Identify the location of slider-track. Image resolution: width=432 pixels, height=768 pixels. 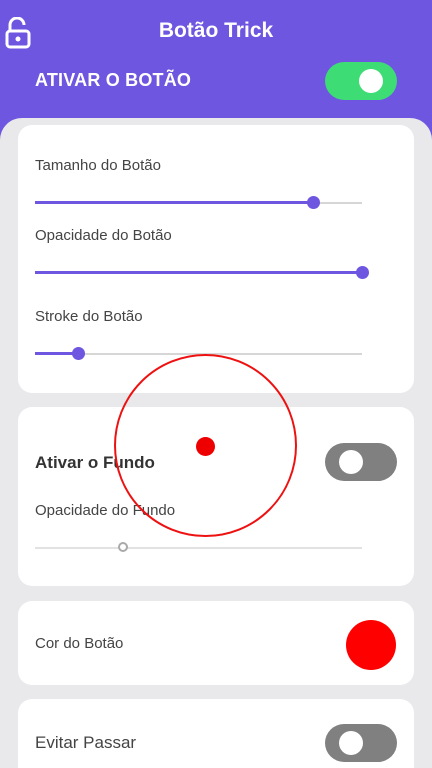
(198, 548).